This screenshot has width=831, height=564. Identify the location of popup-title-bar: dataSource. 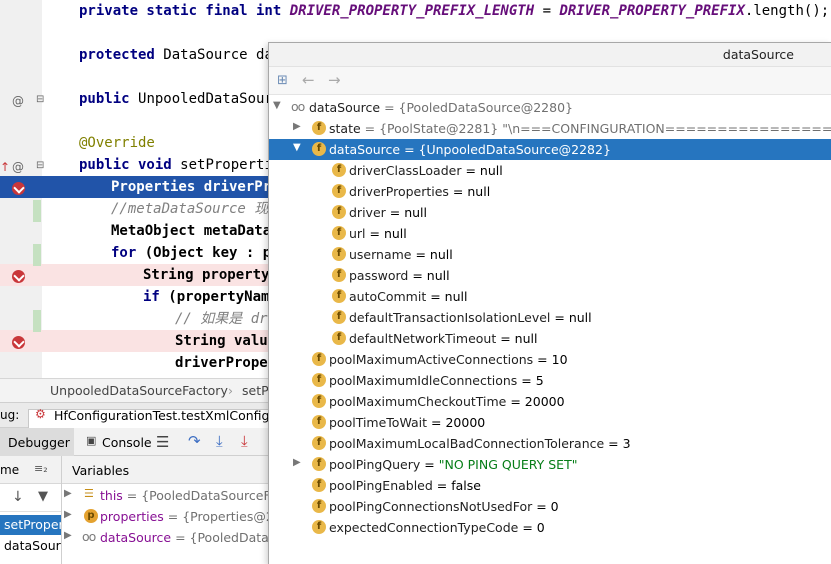
(550, 55).